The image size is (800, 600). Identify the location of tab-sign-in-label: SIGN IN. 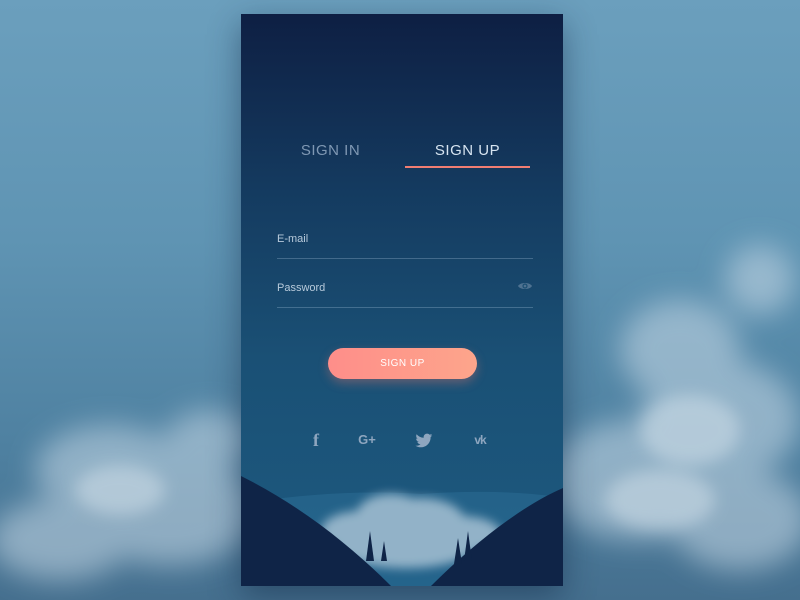
(330, 150).